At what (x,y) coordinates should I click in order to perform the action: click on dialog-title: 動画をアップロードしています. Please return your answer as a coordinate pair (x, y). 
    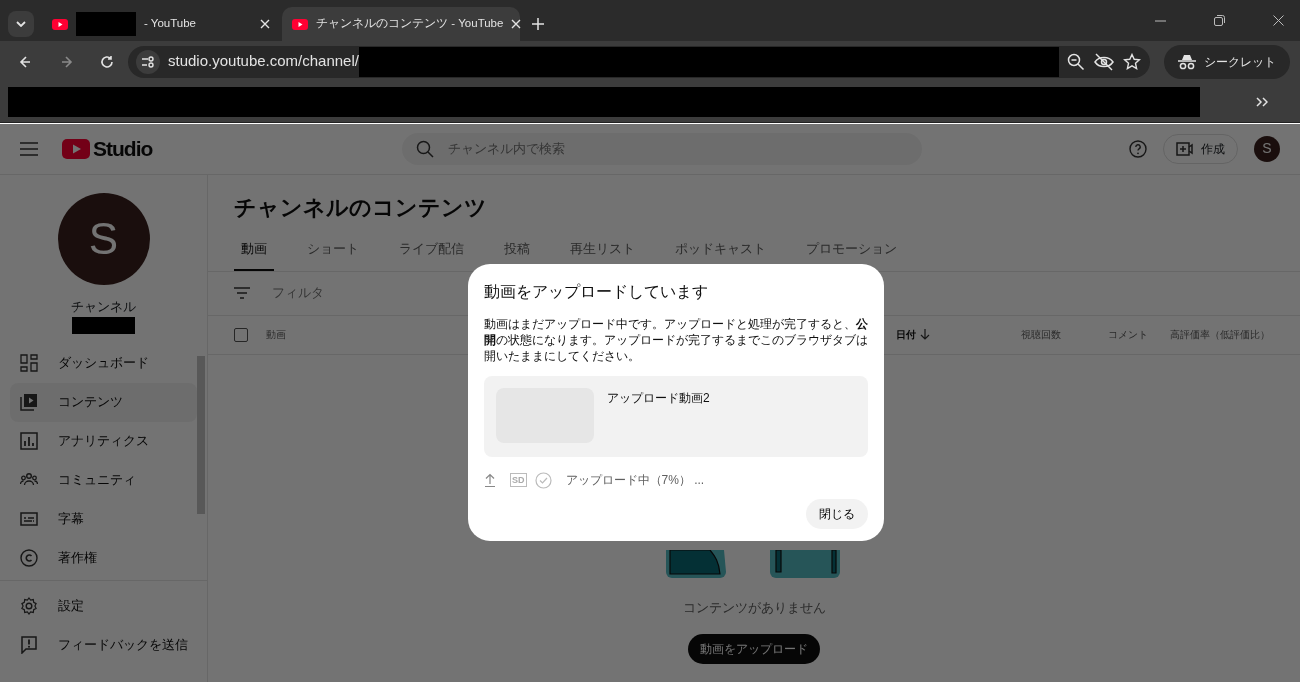
    Looking at the image, I should click on (596, 292).